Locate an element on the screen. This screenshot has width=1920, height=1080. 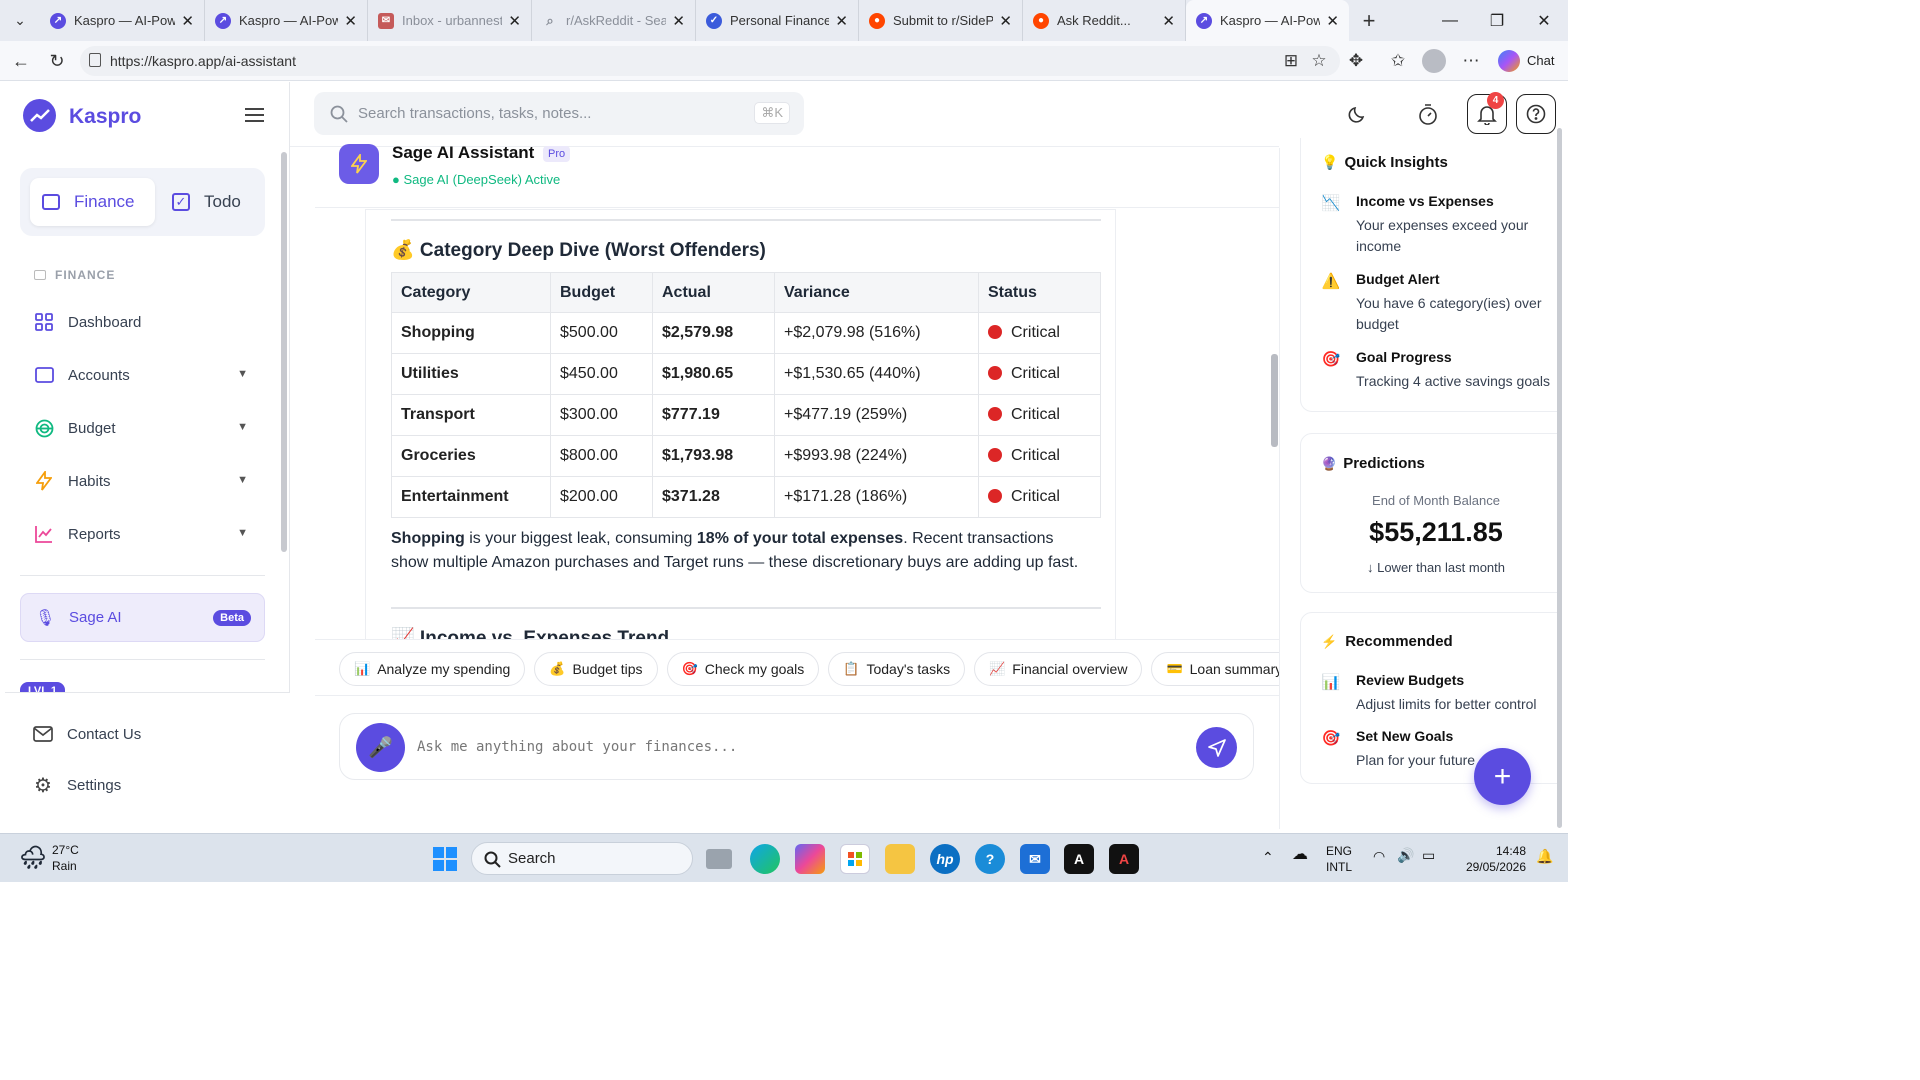
timer-button is located at coordinates (1428, 114).